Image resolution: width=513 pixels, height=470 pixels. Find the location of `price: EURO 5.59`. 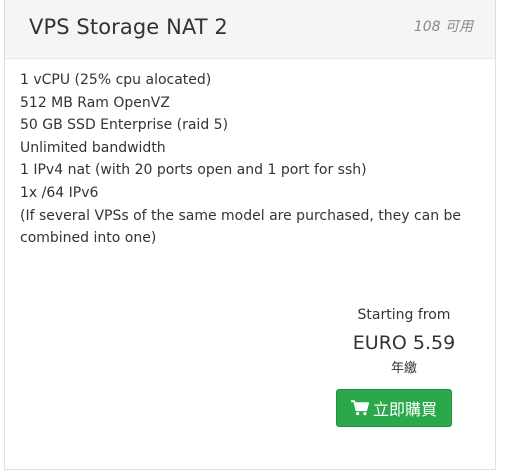

price: EURO 5.59 is located at coordinates (404, 343).